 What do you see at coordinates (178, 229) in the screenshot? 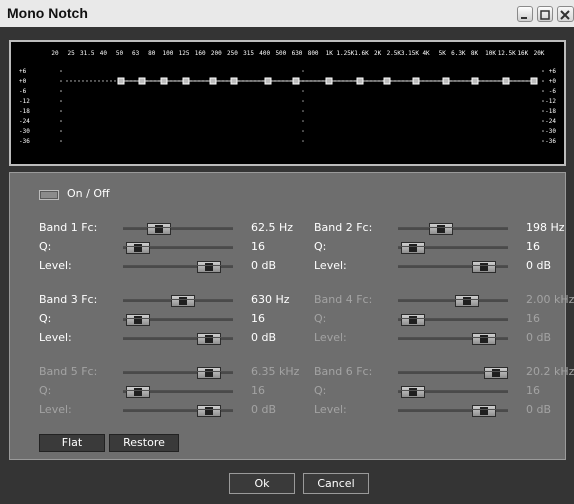
I see `band-1-fc-slider` at bounding box center [178, 229].